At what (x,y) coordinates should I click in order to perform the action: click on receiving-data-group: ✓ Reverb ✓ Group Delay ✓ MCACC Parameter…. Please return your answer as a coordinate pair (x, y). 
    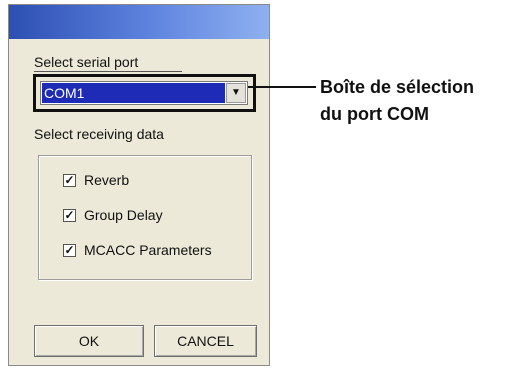
    Looking at the image, I should click on (145, 217).